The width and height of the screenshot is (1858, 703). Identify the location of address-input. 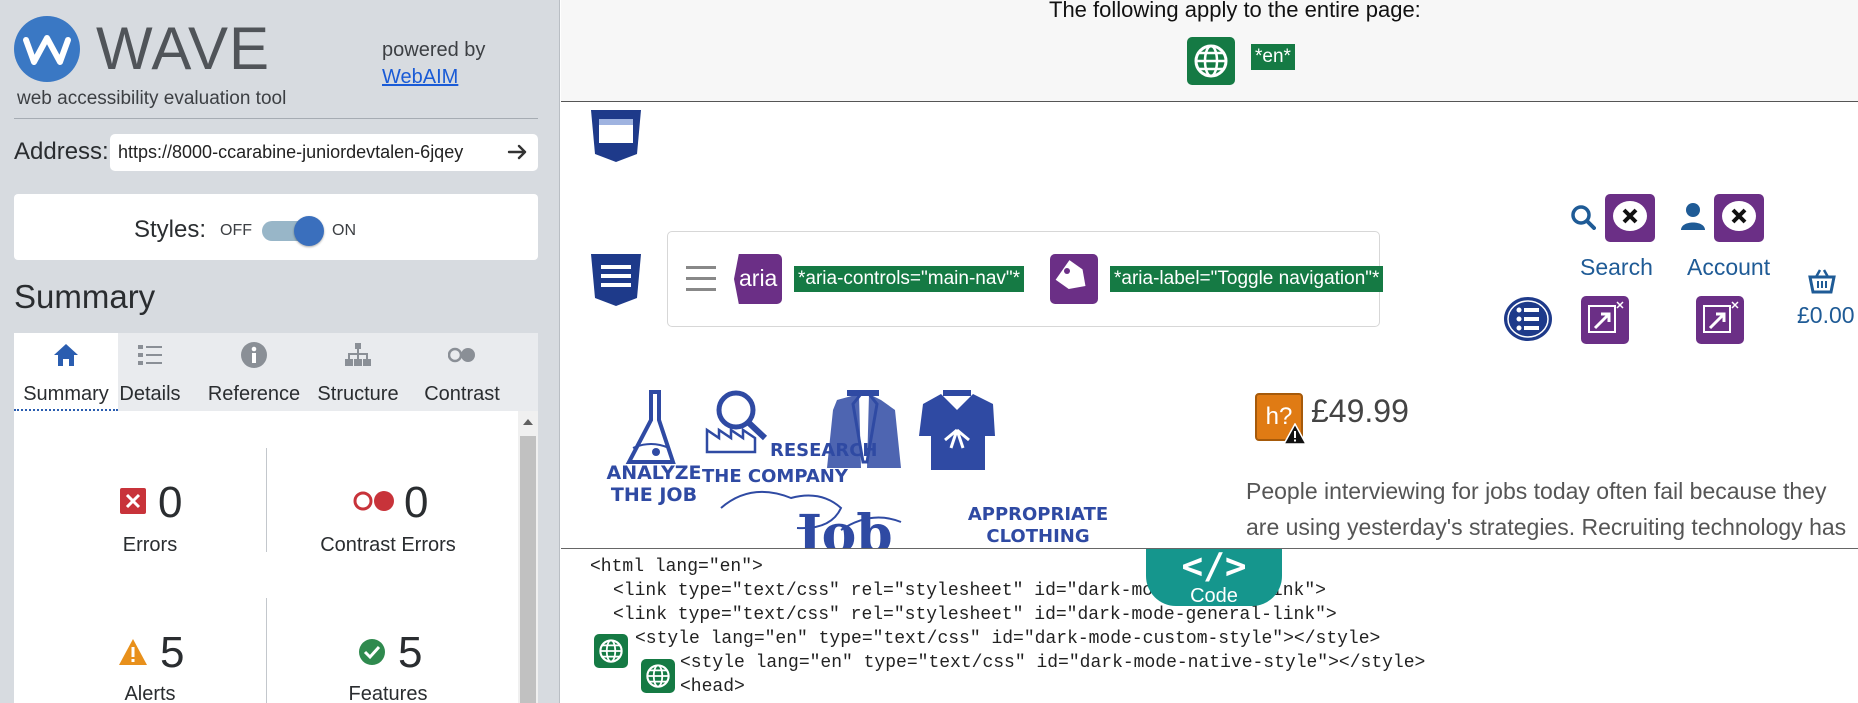
(304, 152).